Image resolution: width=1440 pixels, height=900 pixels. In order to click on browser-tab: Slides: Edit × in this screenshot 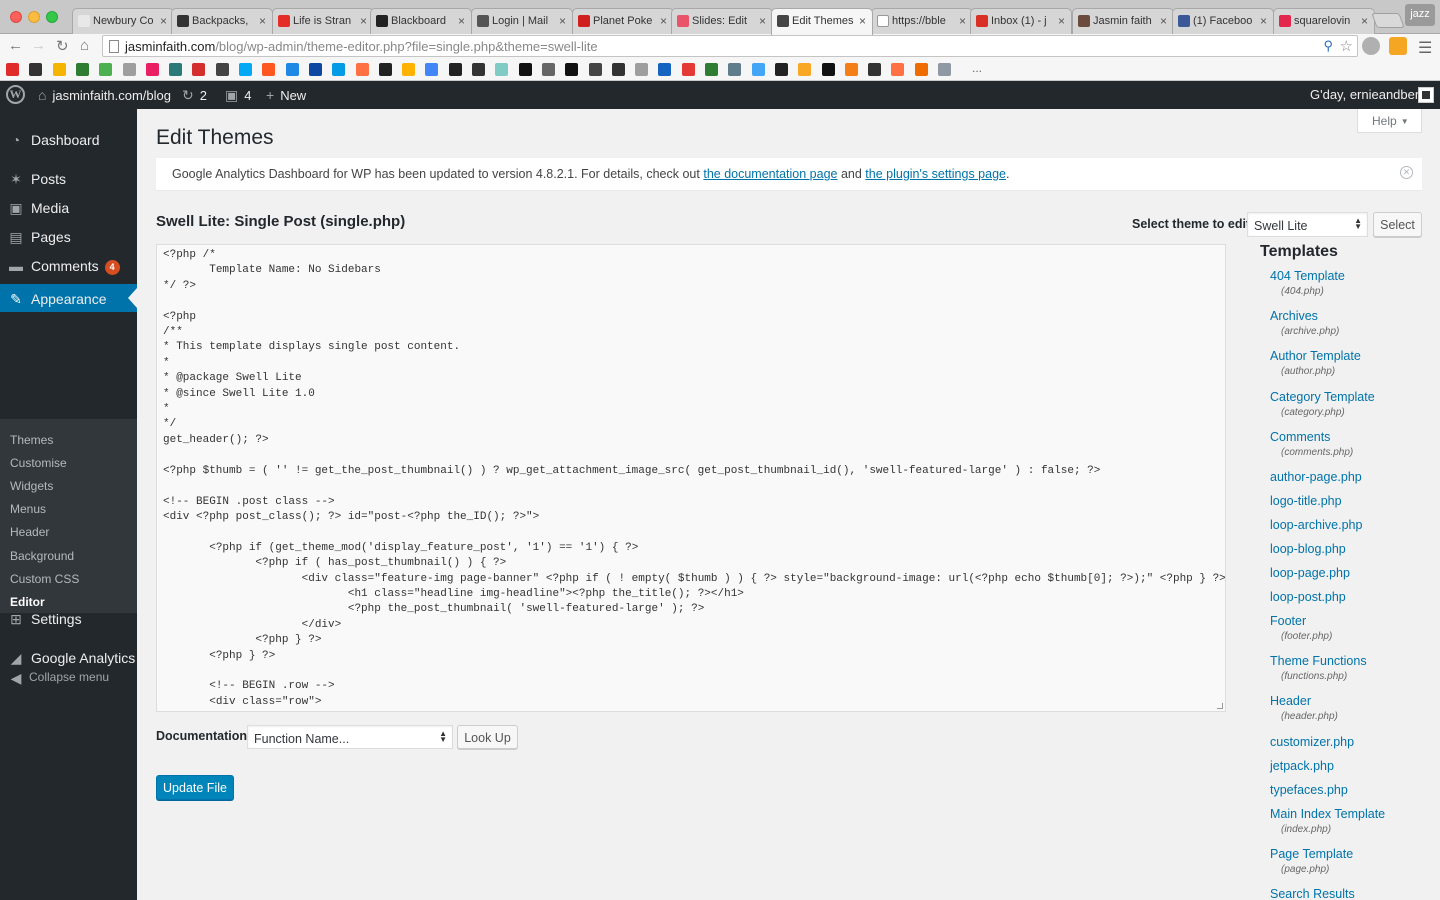, I will do `click(722, 21)`.